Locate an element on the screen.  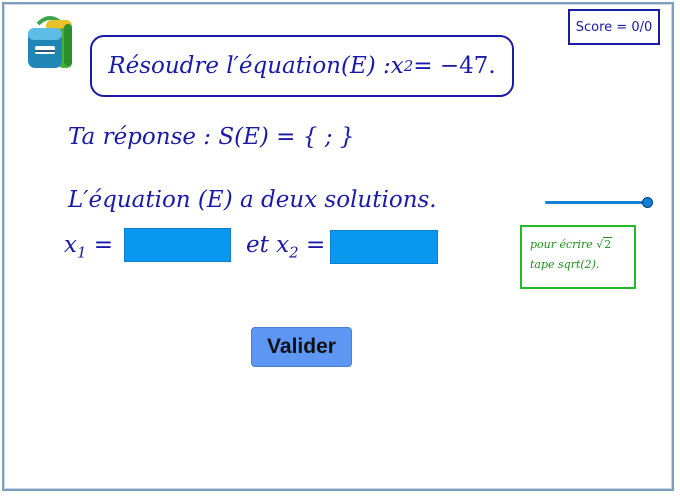
backpack-icon is located at coordinates (50, 42).